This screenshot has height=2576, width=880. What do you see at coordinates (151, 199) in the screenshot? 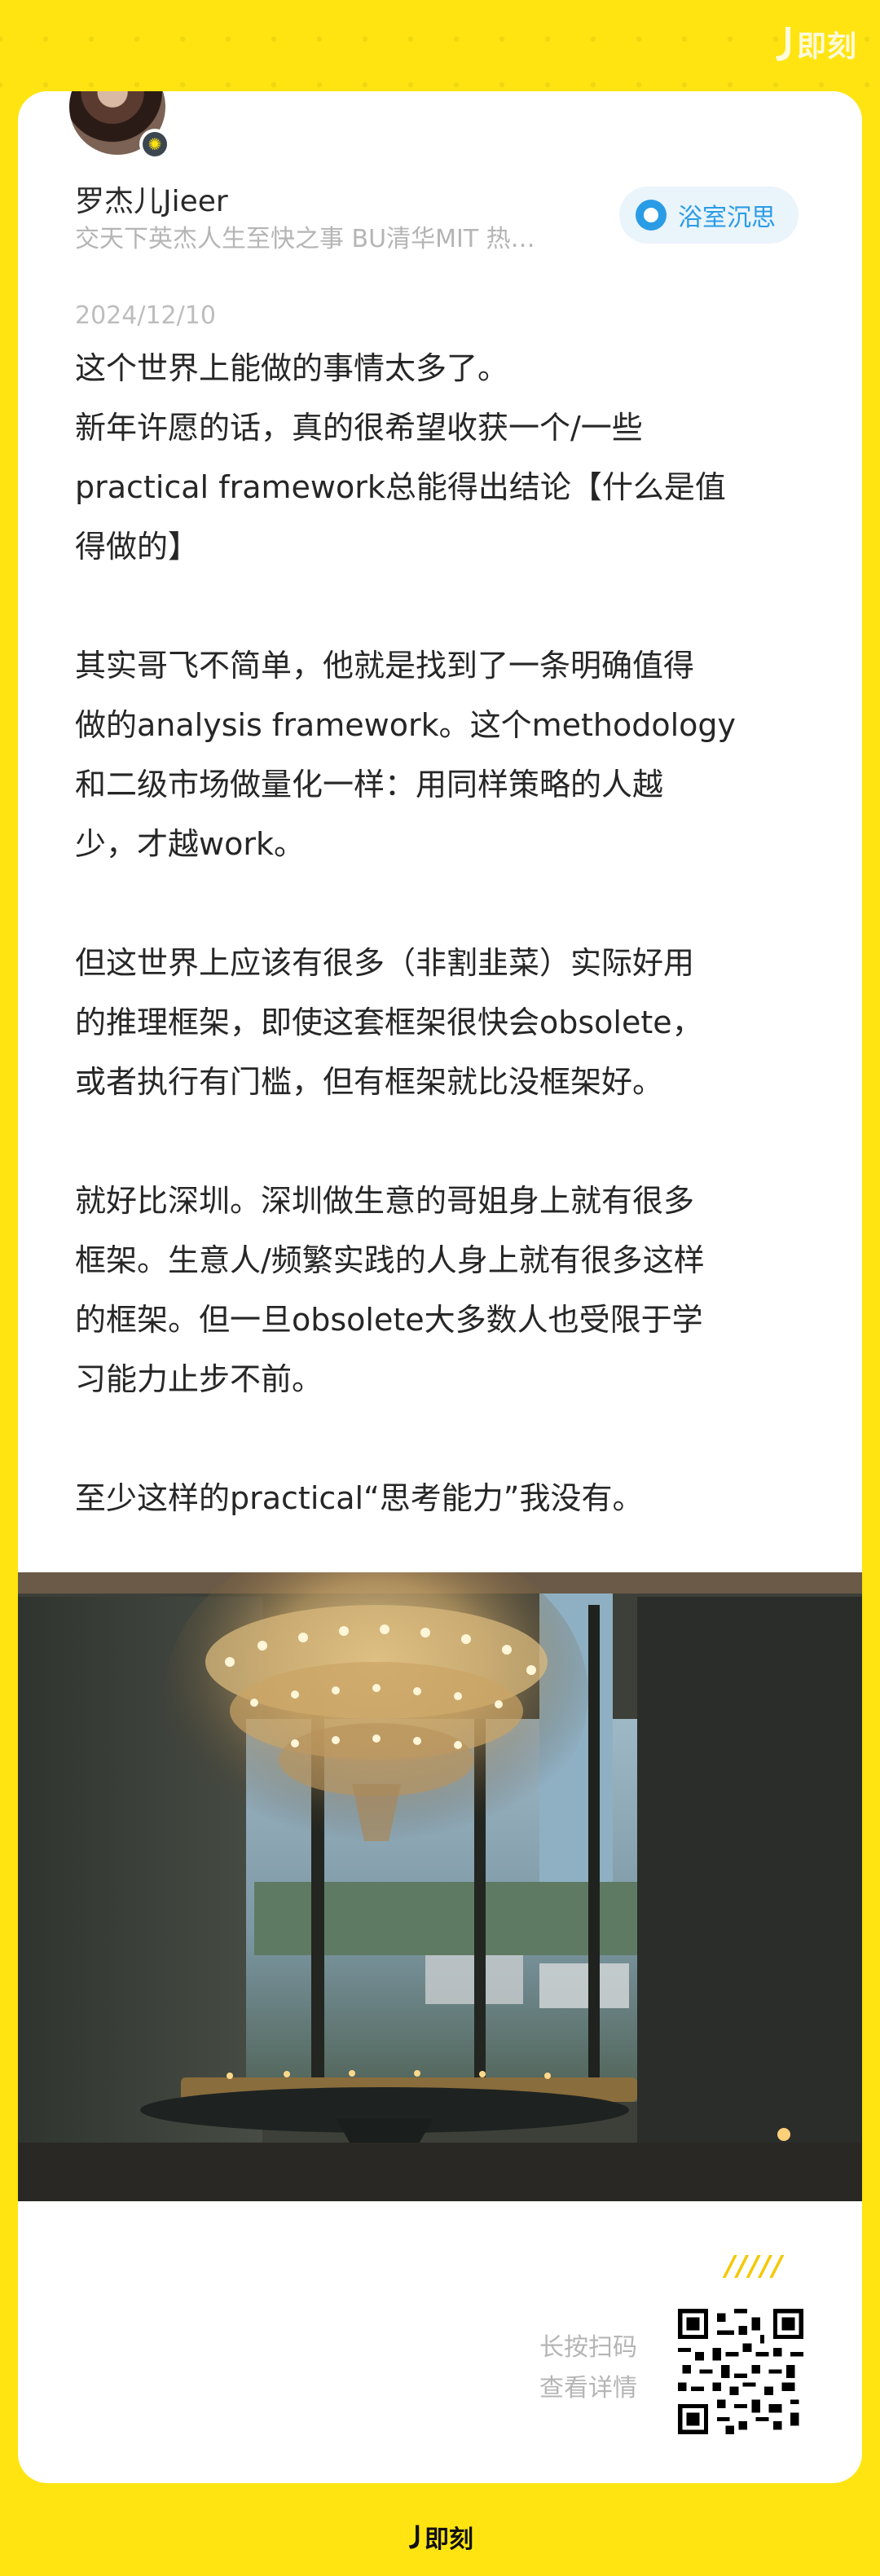
I see `author-name: 罗杰儿Jieer` at bounding box center [151, 199].